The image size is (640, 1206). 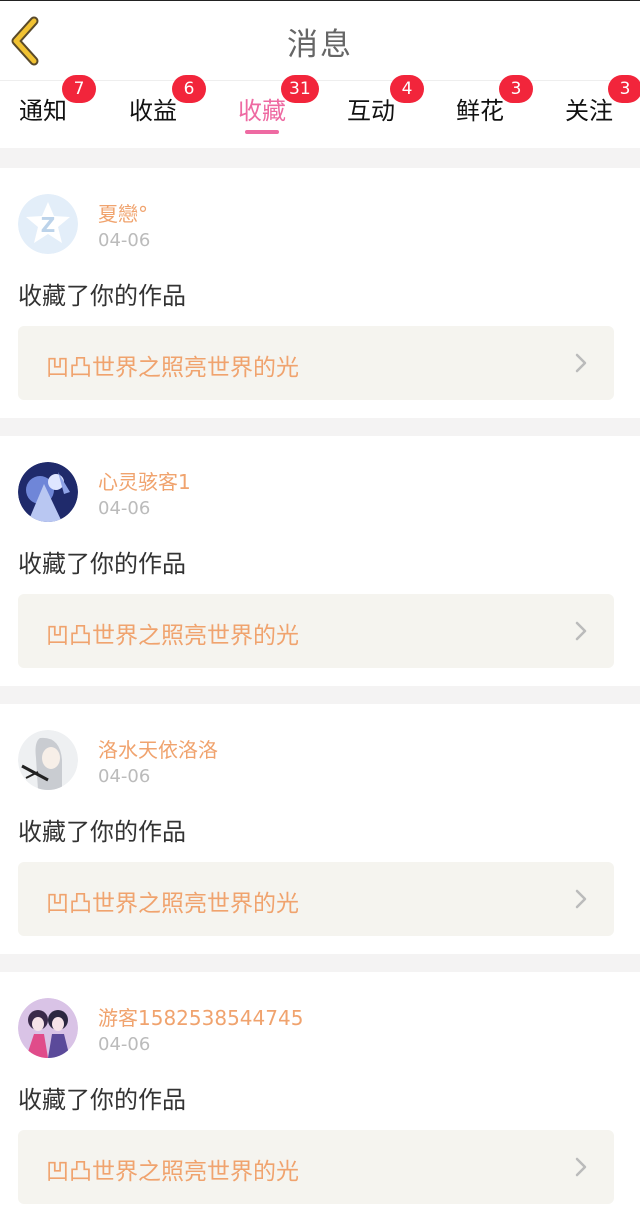 I want to click on tab-flowers: 鲜花 3, so click(x=480, y=112).